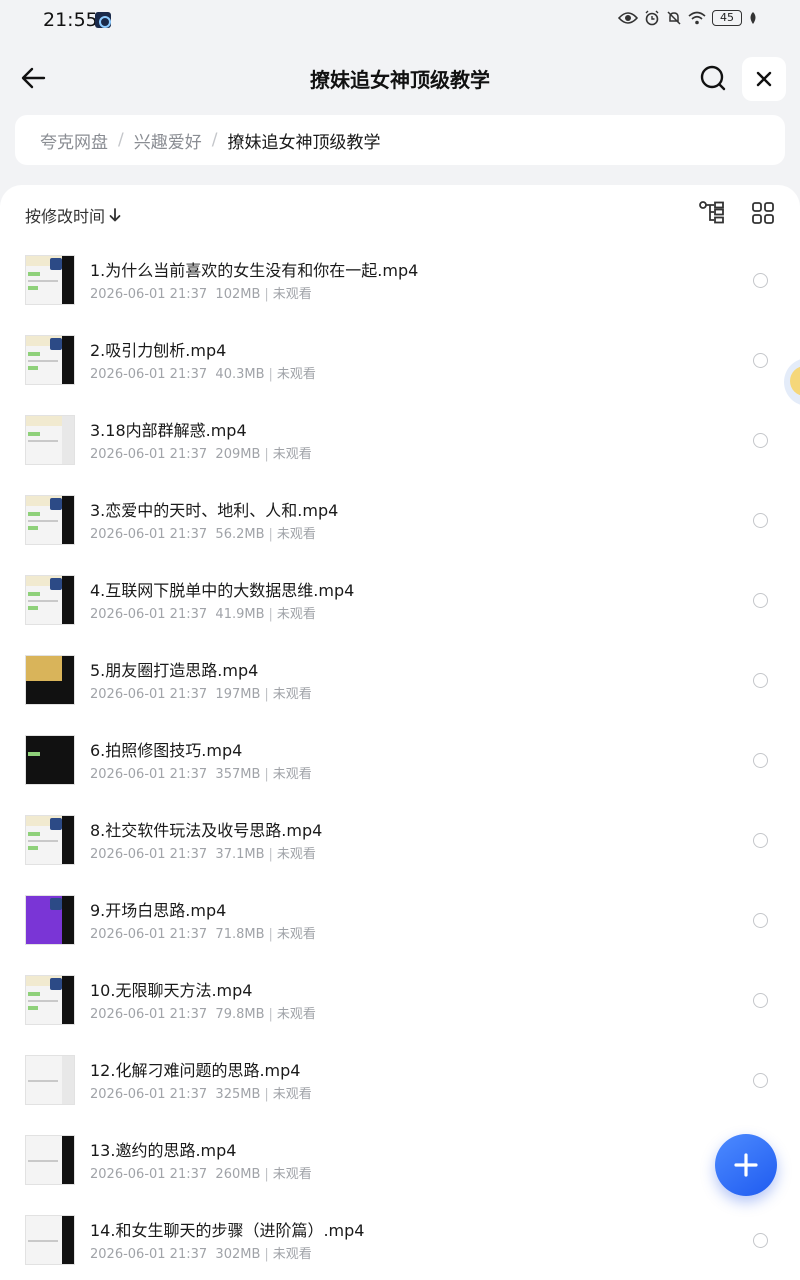  I want to click on close-icon, so click(764, 79).